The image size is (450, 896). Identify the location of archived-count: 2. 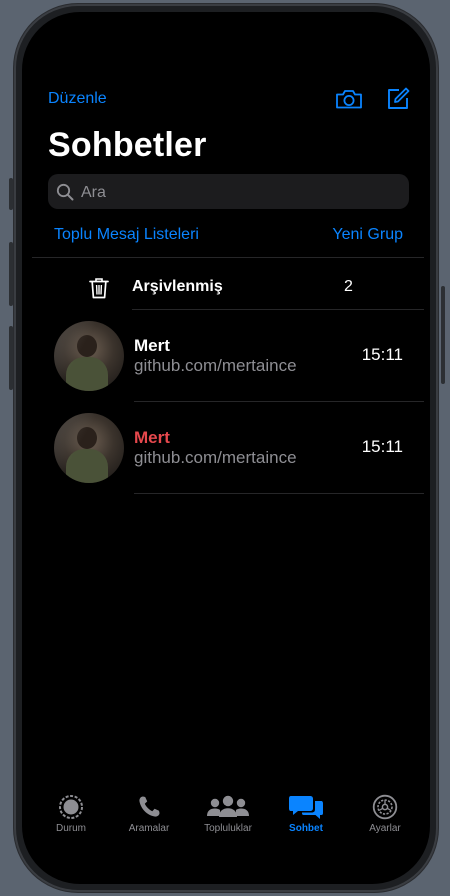
(348, 286).